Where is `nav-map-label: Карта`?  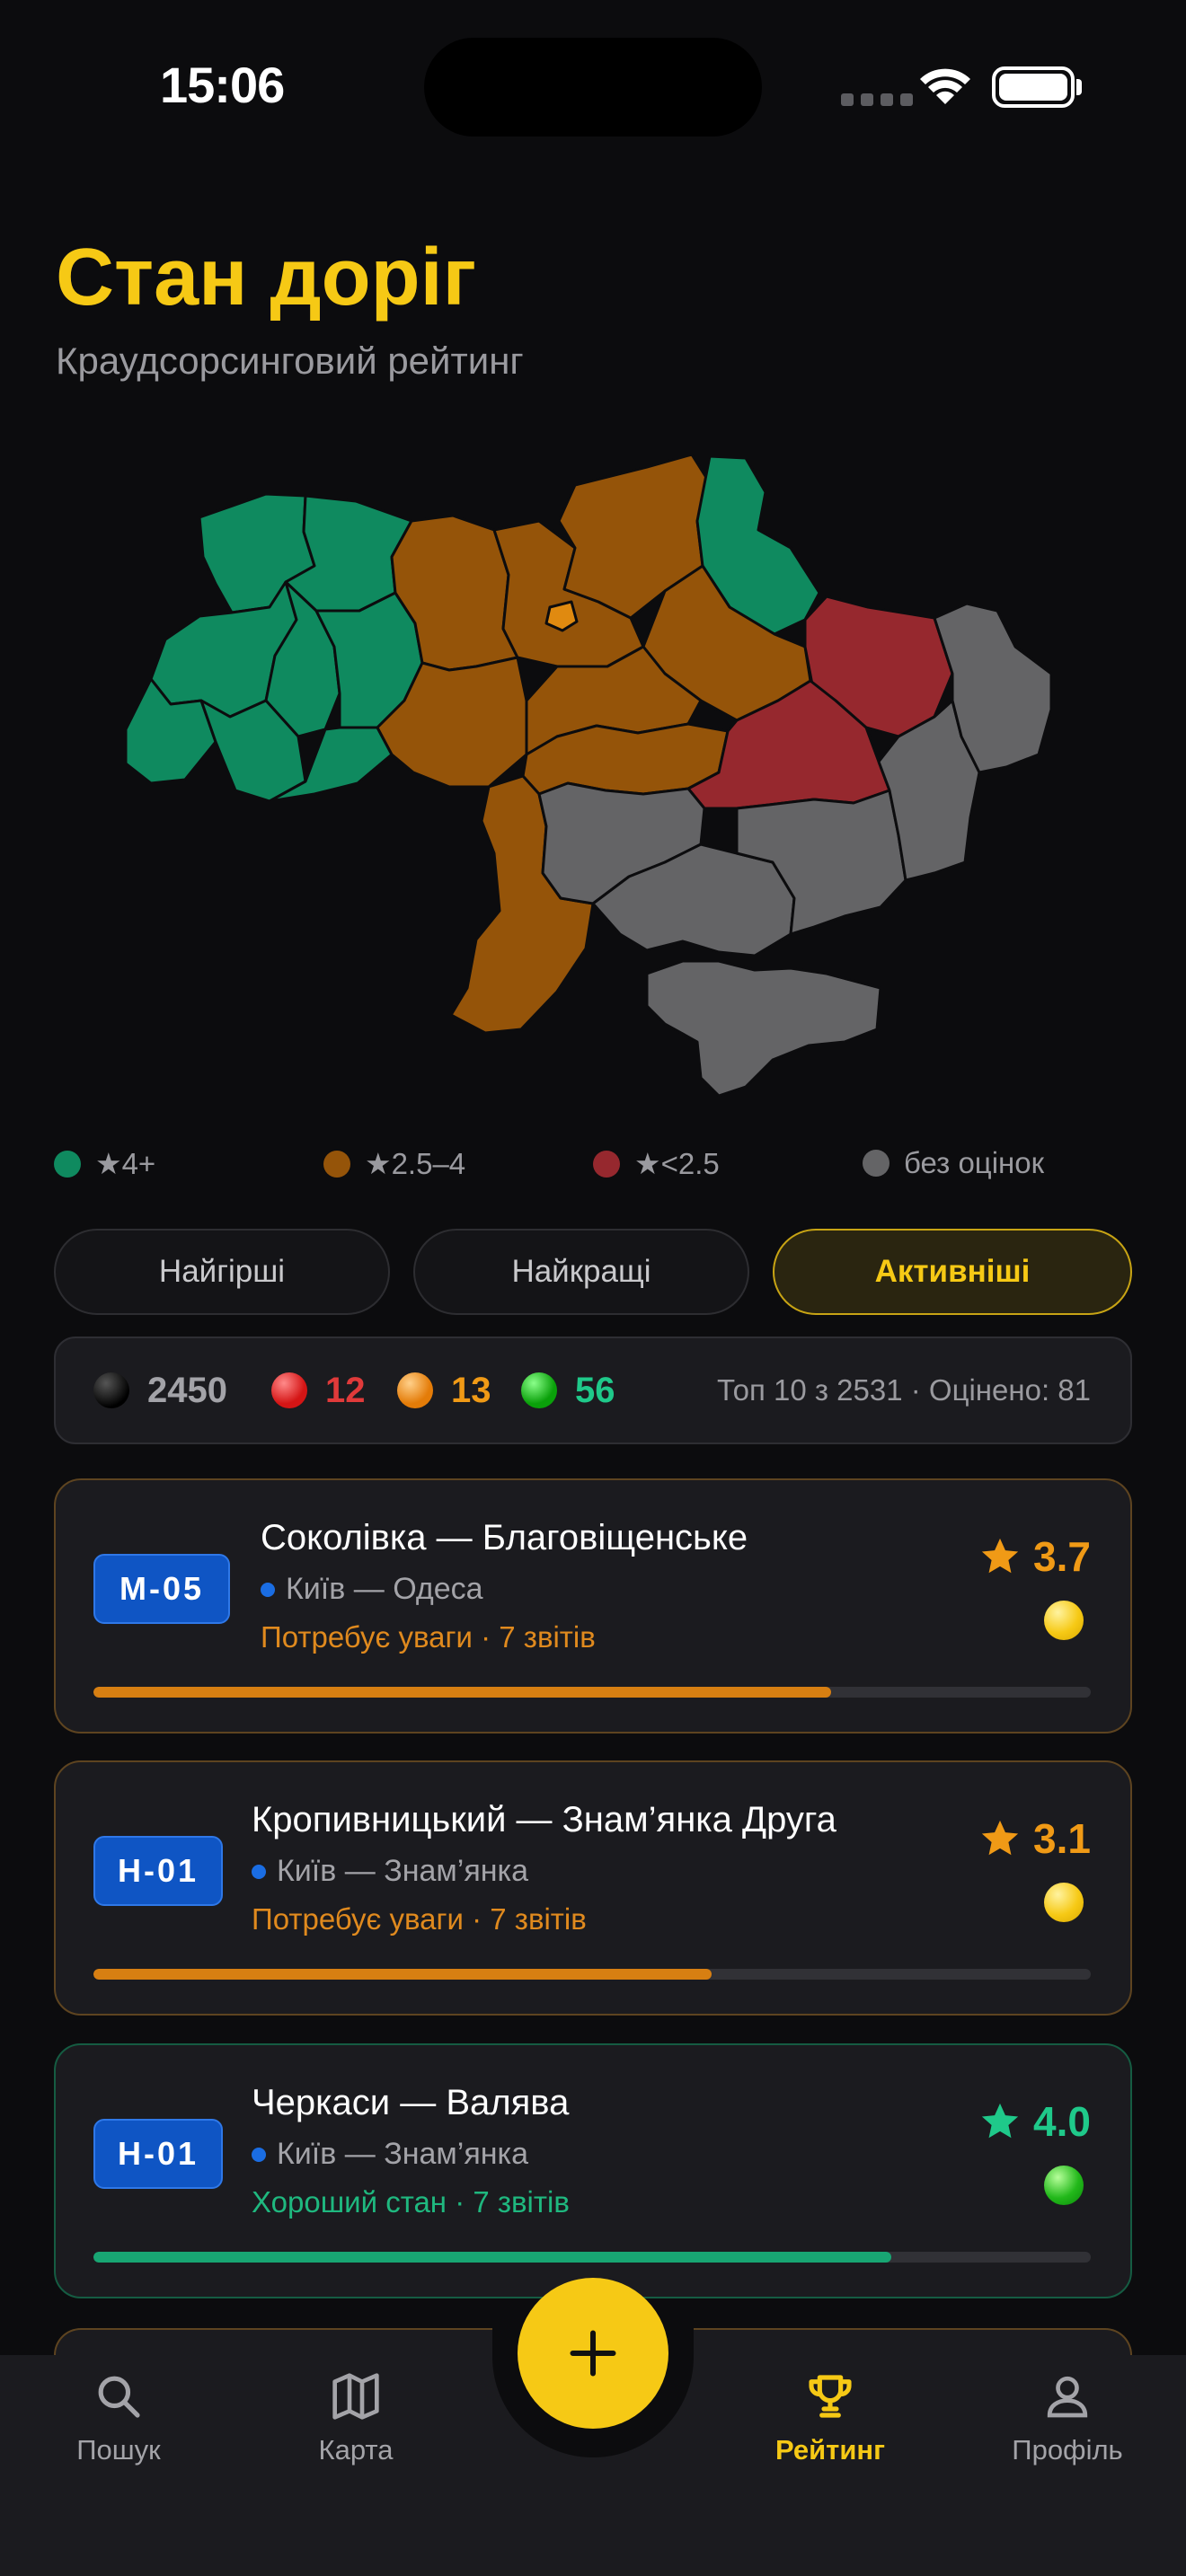 nav-map-label: Карта is located at coordinates (356, 2450).